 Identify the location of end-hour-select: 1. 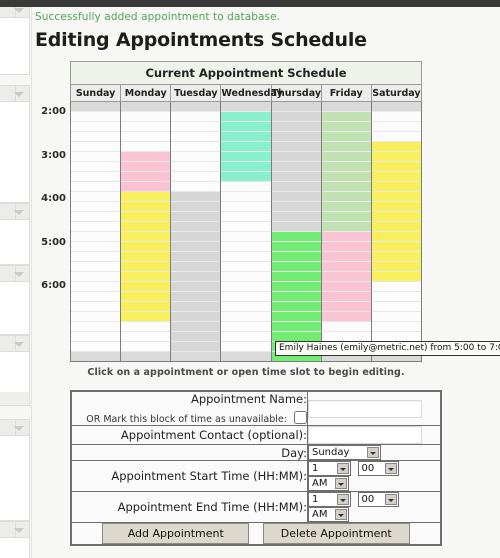
(329, 499).